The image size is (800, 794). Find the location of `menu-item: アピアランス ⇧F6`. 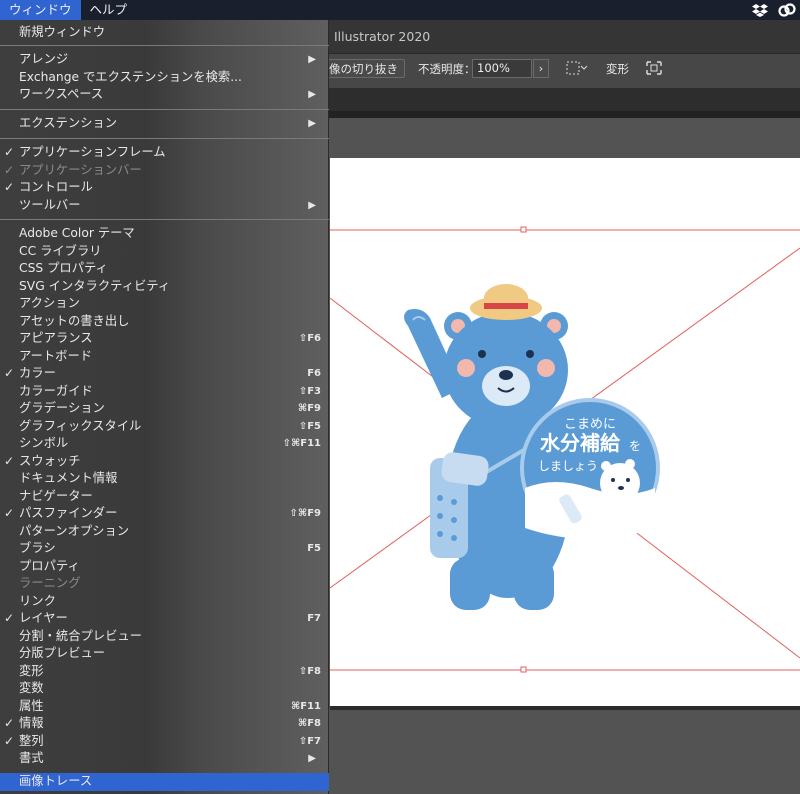

menu-item: アピアランス ⇧F6 is located at coordinates (164, 339).